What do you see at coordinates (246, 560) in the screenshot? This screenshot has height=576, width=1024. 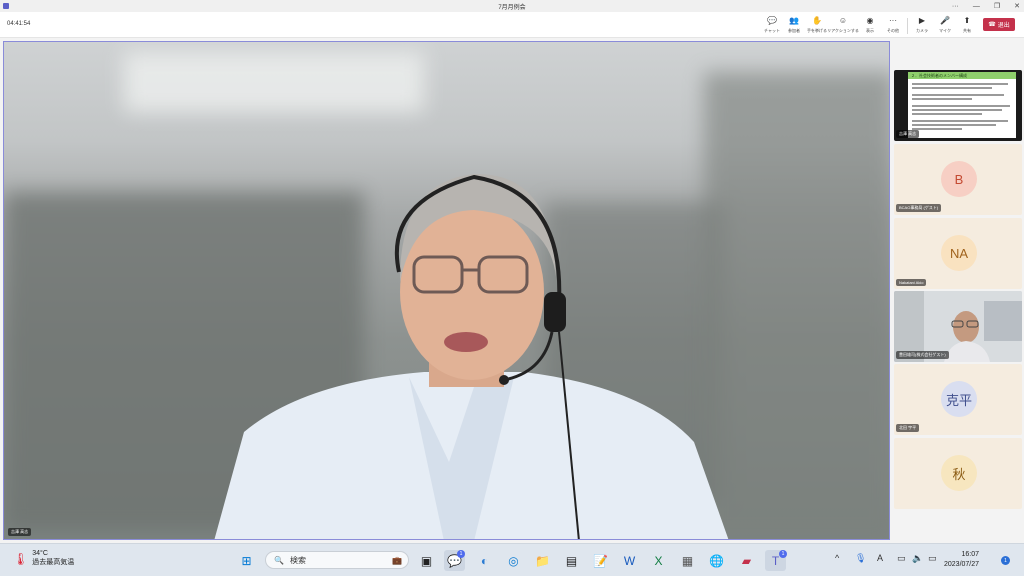 I see `start-icon: ⊞` at bounding box center [246, 560].